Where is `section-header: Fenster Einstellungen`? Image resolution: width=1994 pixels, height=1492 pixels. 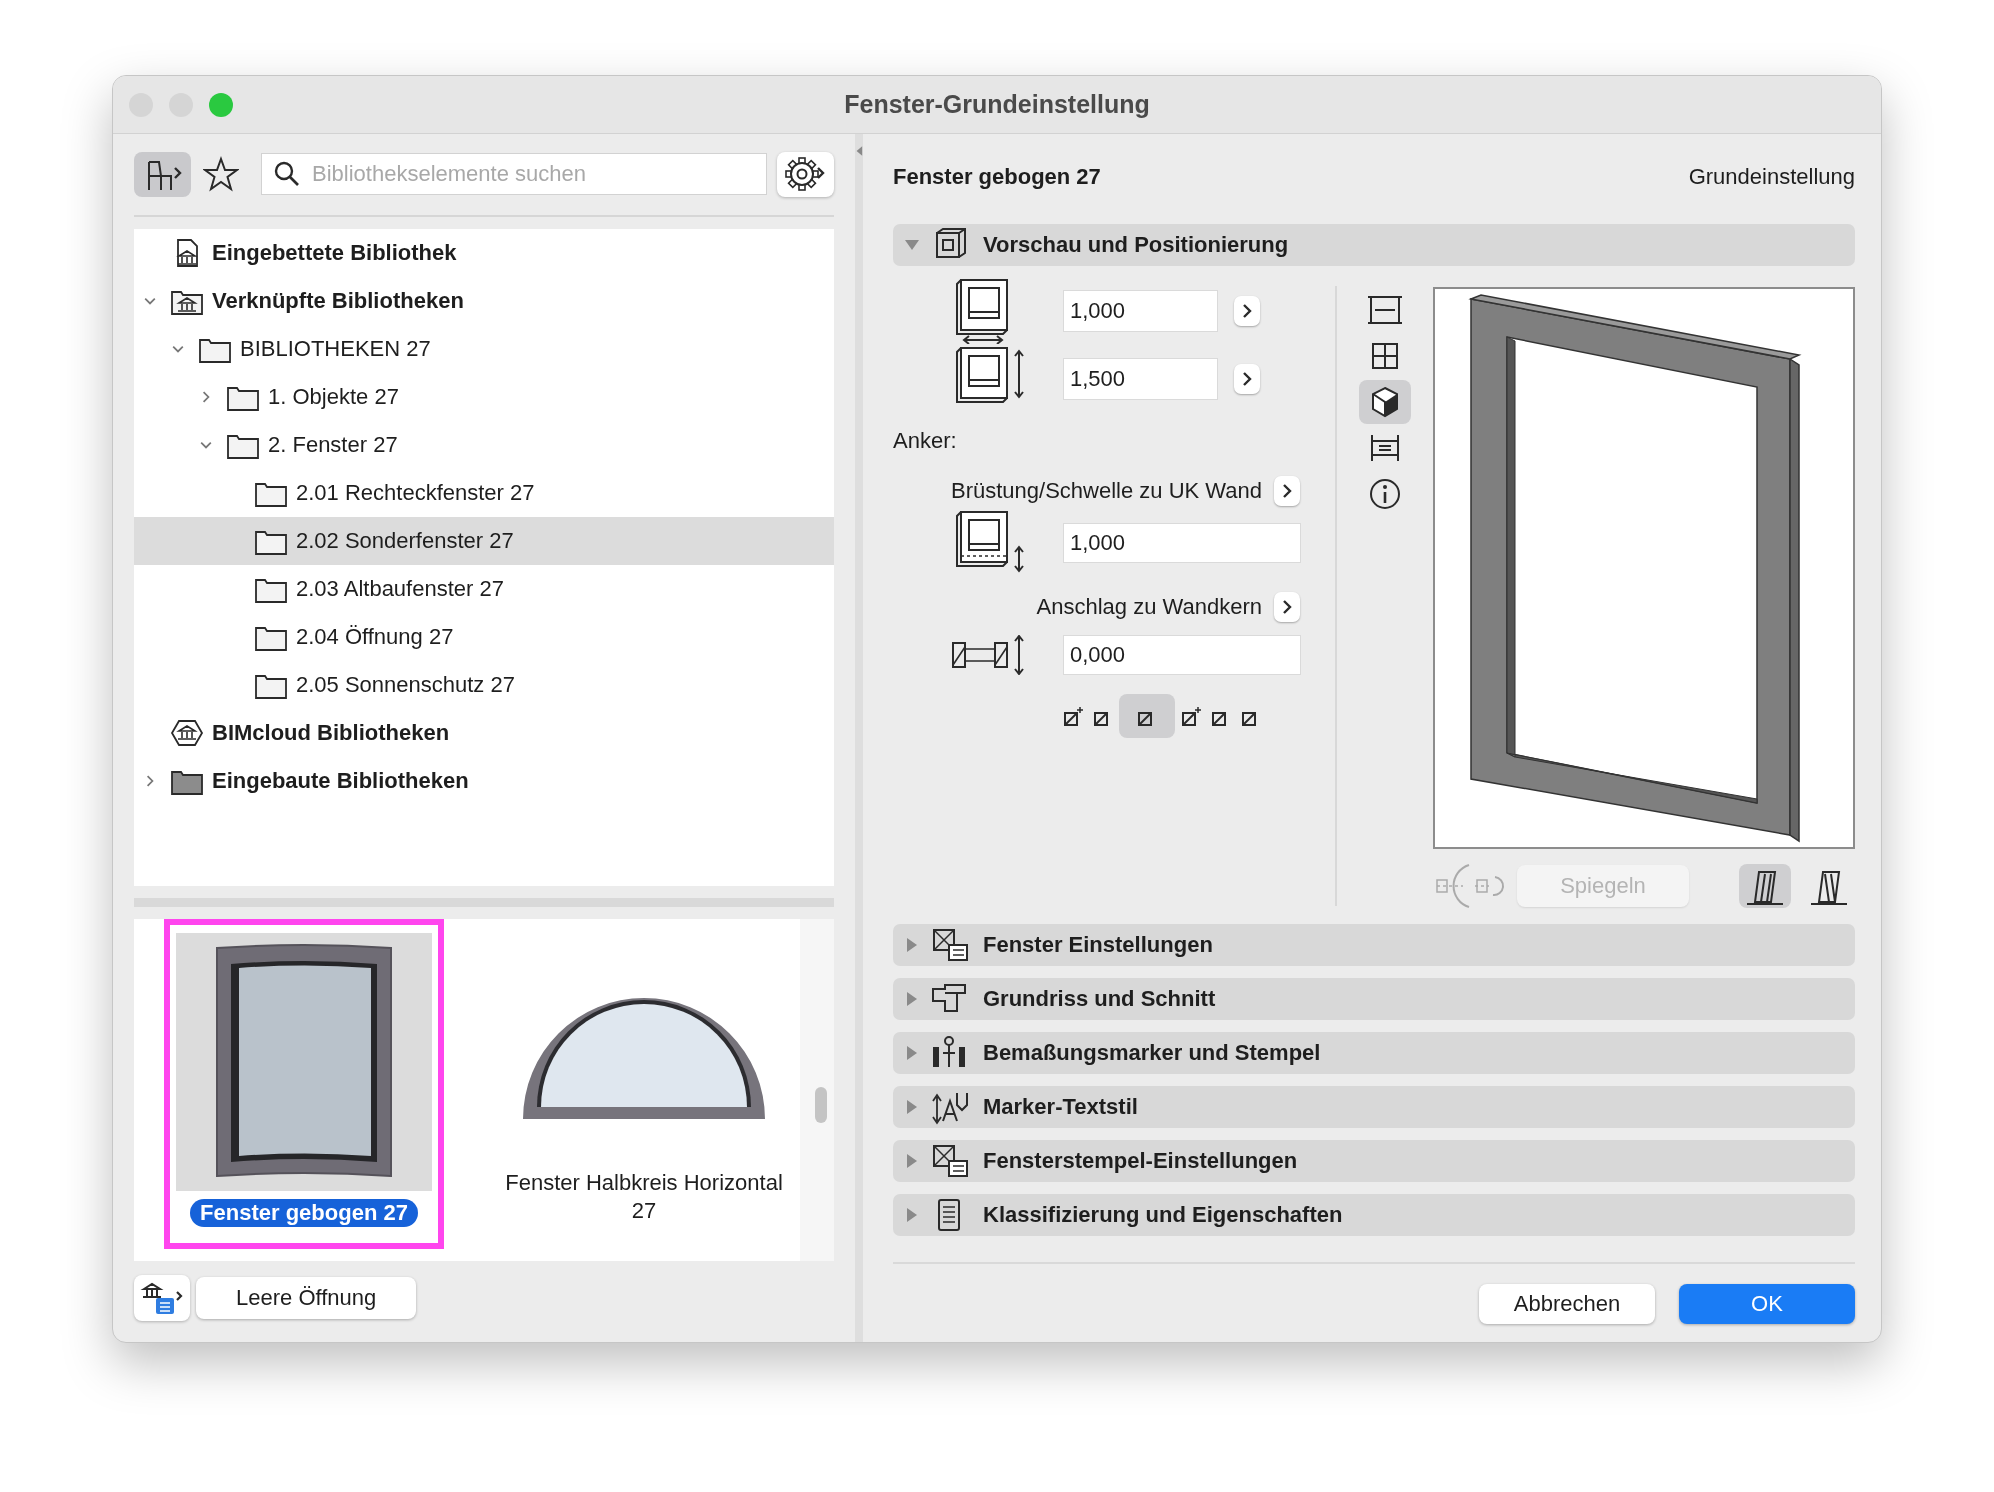 section-header: Fenster Einstellungen is located at coordinates (1374, 945).